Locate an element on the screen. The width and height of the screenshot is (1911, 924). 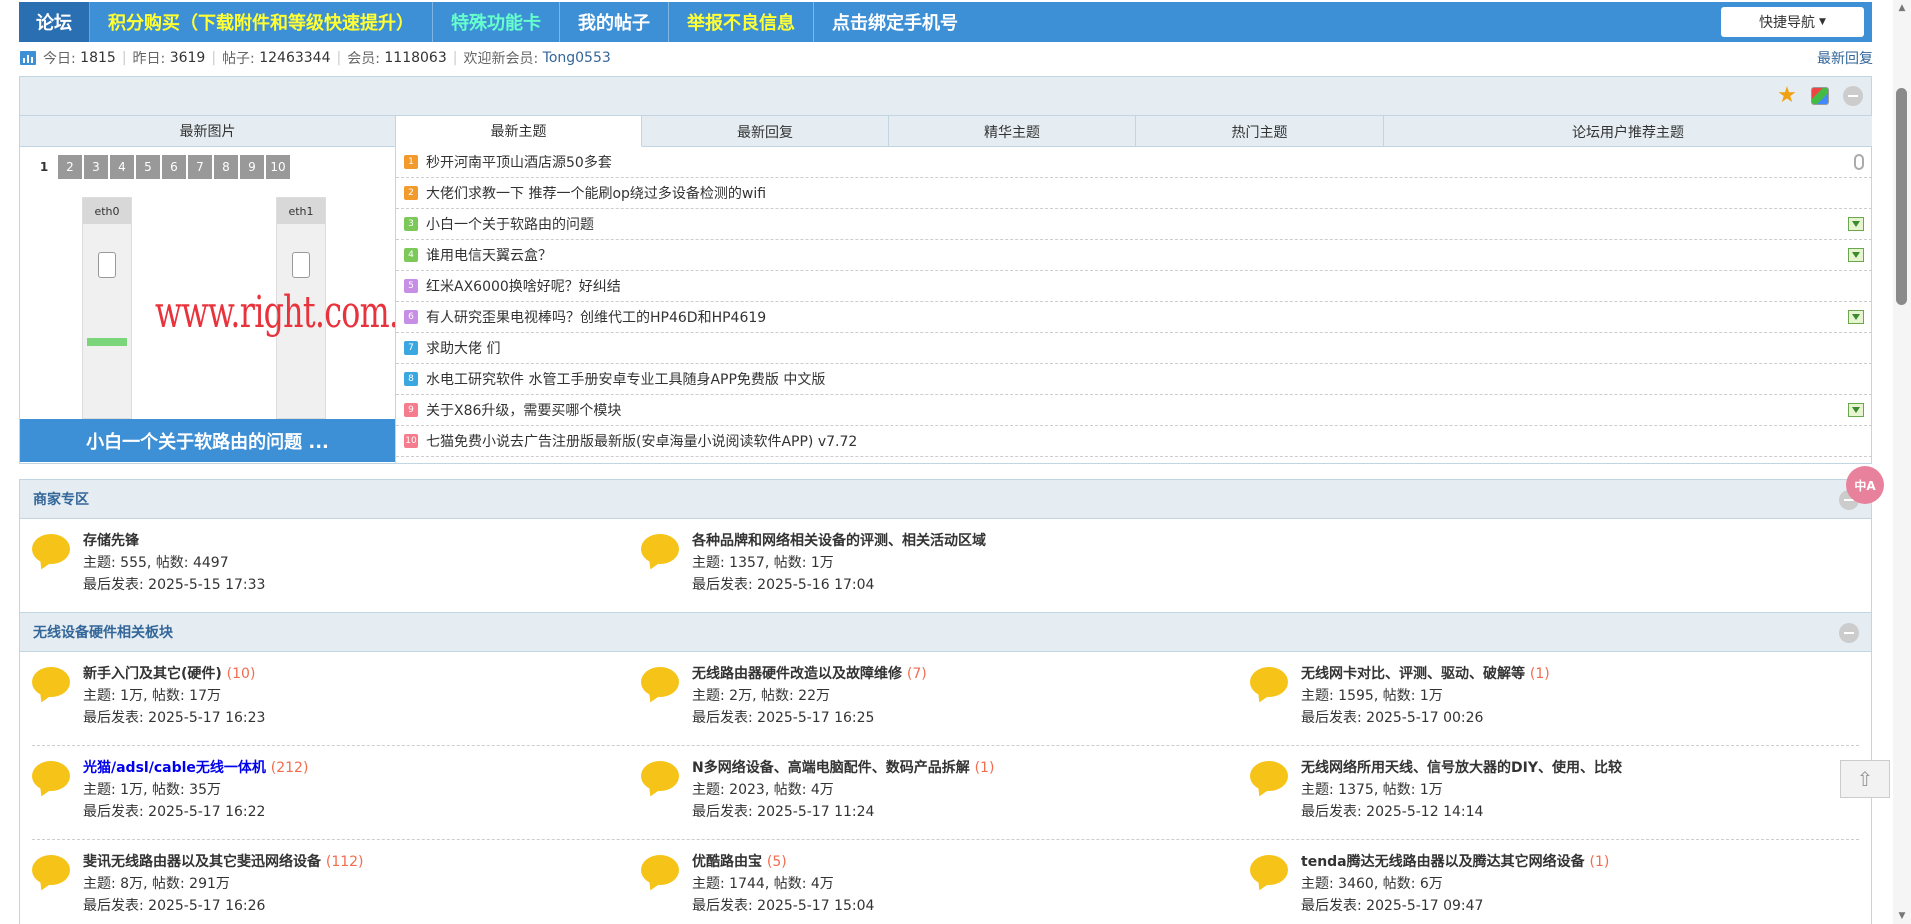
last-post-time: 2025-5-17 00:26 is located at coordinates (1424, 718).